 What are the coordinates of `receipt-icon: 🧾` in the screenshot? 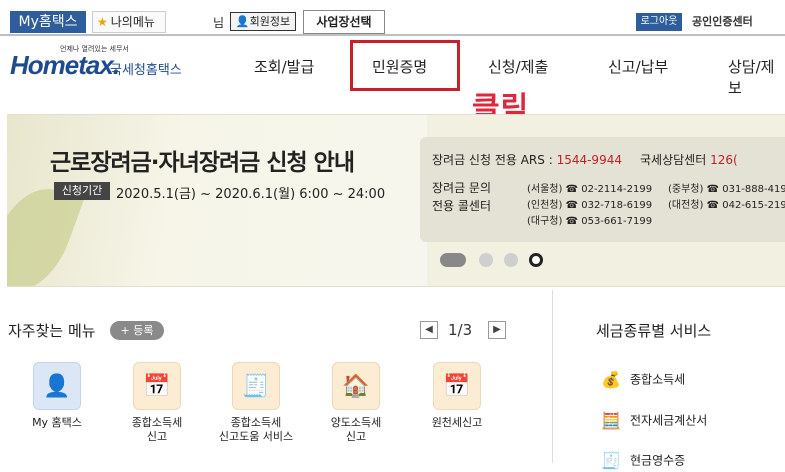 It's located at (611, 460).